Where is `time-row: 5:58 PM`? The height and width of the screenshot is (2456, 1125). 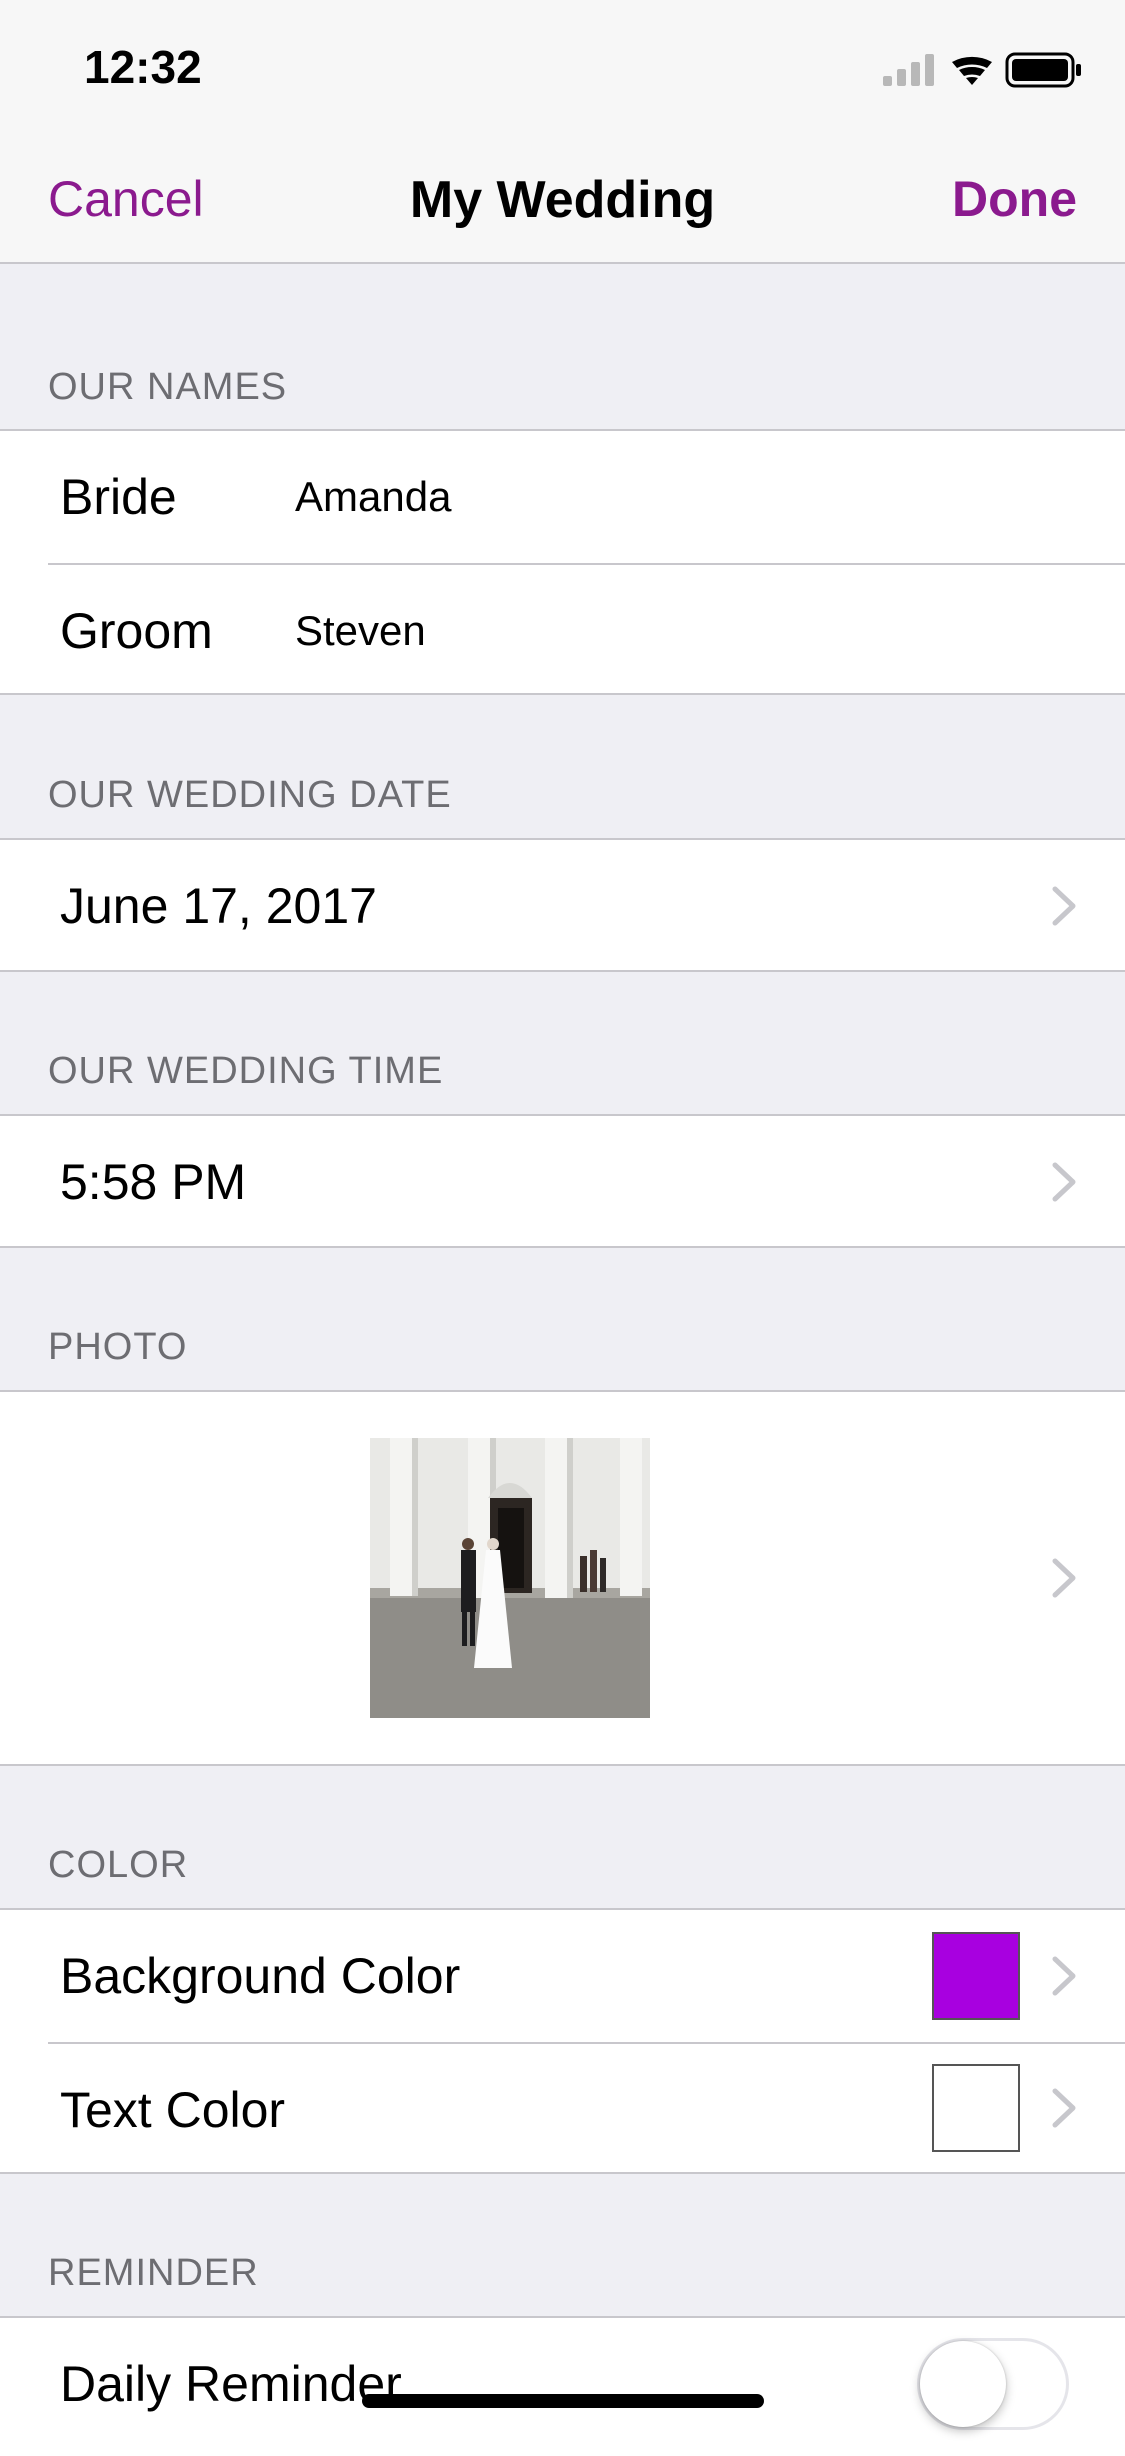
time-row: 5:58 PM is located at coordinates (562, 1182).